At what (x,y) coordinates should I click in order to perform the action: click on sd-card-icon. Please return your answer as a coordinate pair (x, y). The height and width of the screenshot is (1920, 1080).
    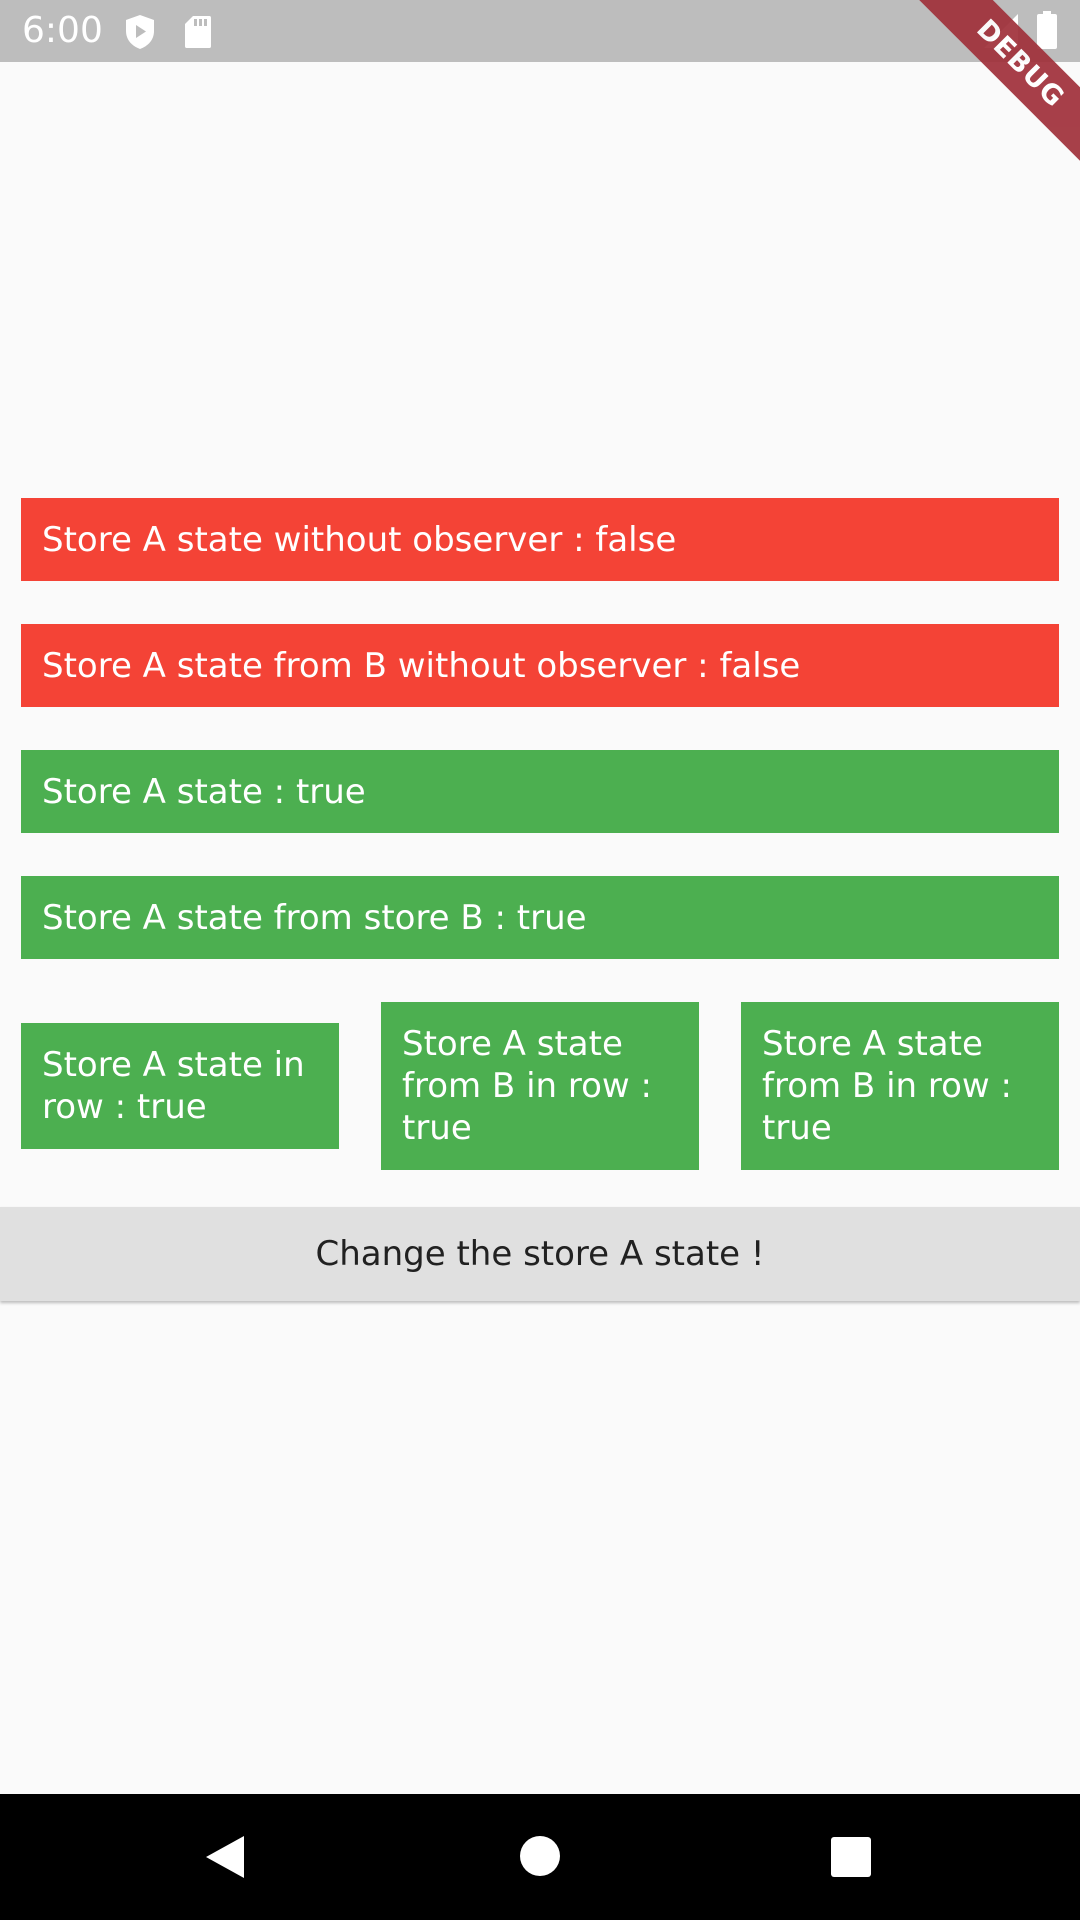
    Looking at the image, I should click on (198, 32).